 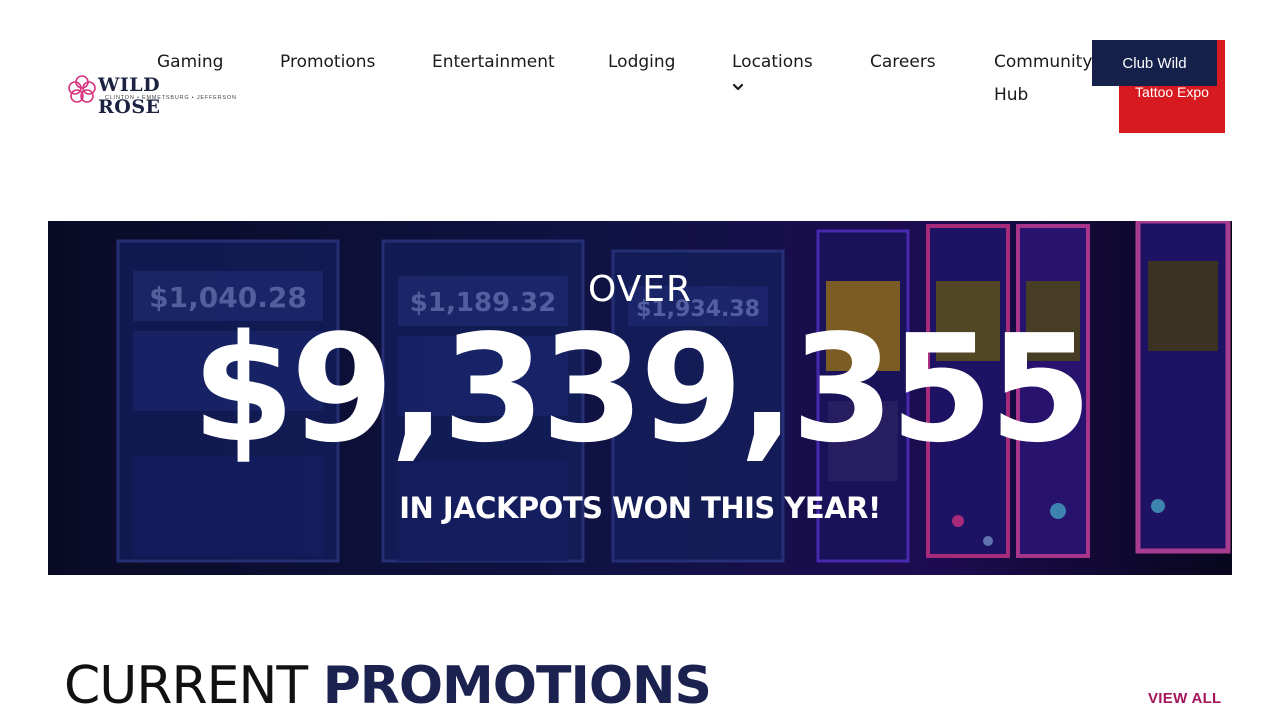 What do you see at coordinates (738, 87) in the screenshot?
I see `chevron-down-icon` at bounding box center [738, 87].